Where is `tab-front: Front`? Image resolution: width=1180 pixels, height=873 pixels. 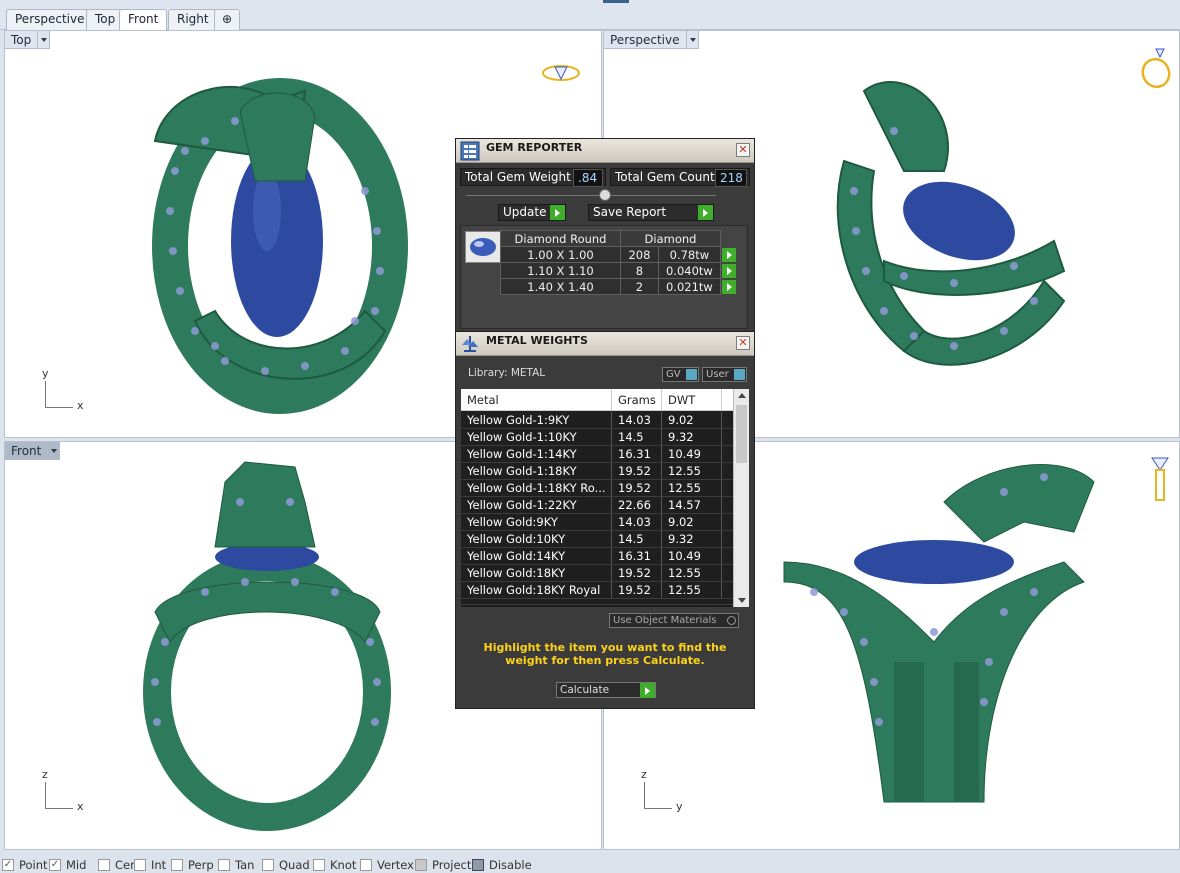 tab-front: Front is located at coordinates (143, 19).